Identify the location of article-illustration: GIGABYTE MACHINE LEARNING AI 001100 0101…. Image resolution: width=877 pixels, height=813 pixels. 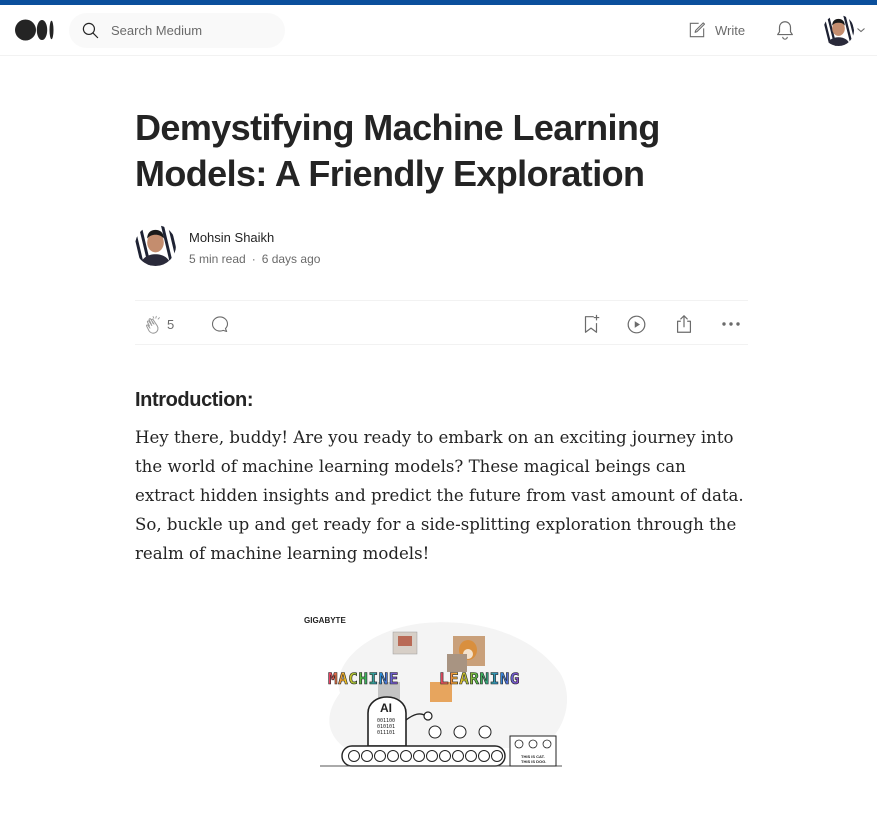
(436, 689).